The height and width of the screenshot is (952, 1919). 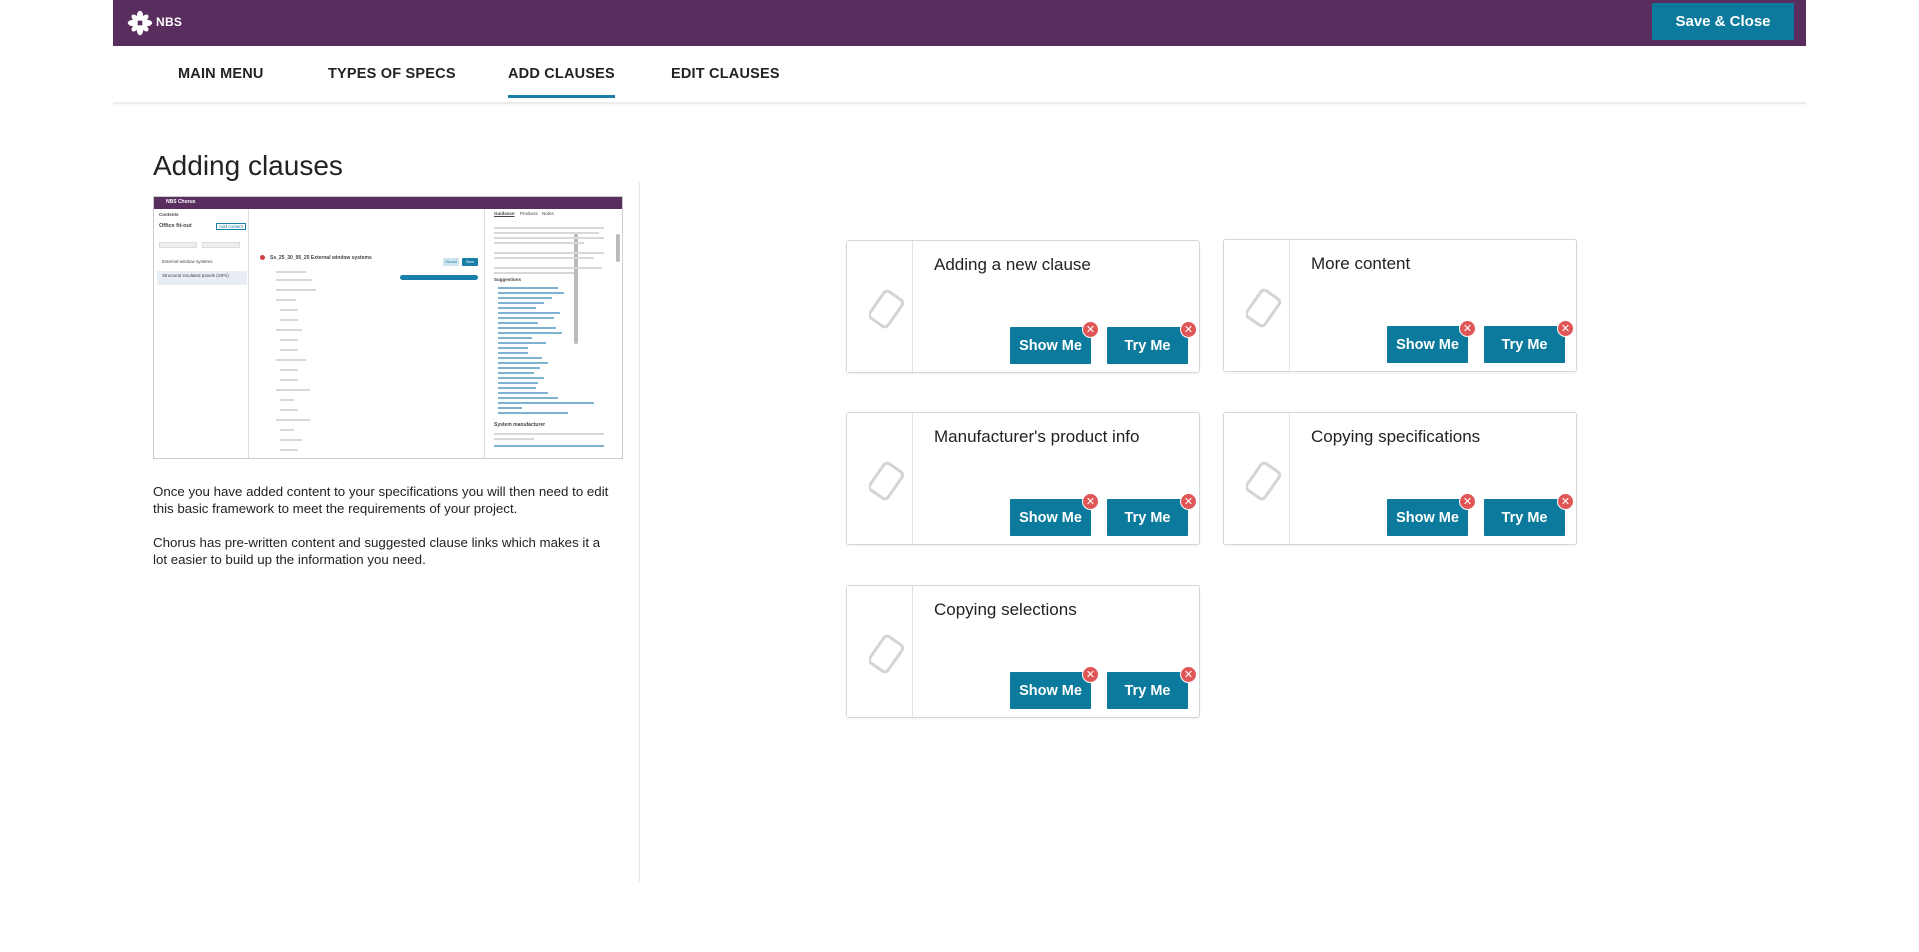 I want to click on screenshot-left-item: Structural insulated panels (SIPs), so click(x=195, y=275).